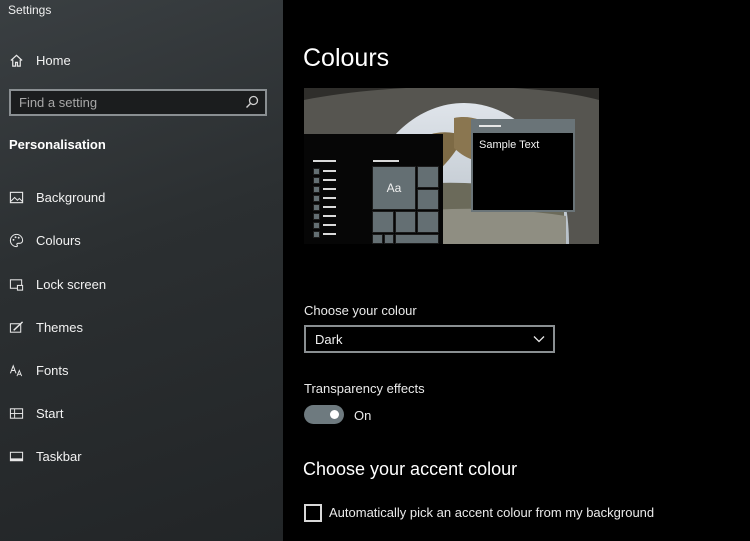  What do you see at coordinates (360, 310) in the screenshot?
I see `choose-colour-label: Choose your colour` at bounding box center [360, 310].